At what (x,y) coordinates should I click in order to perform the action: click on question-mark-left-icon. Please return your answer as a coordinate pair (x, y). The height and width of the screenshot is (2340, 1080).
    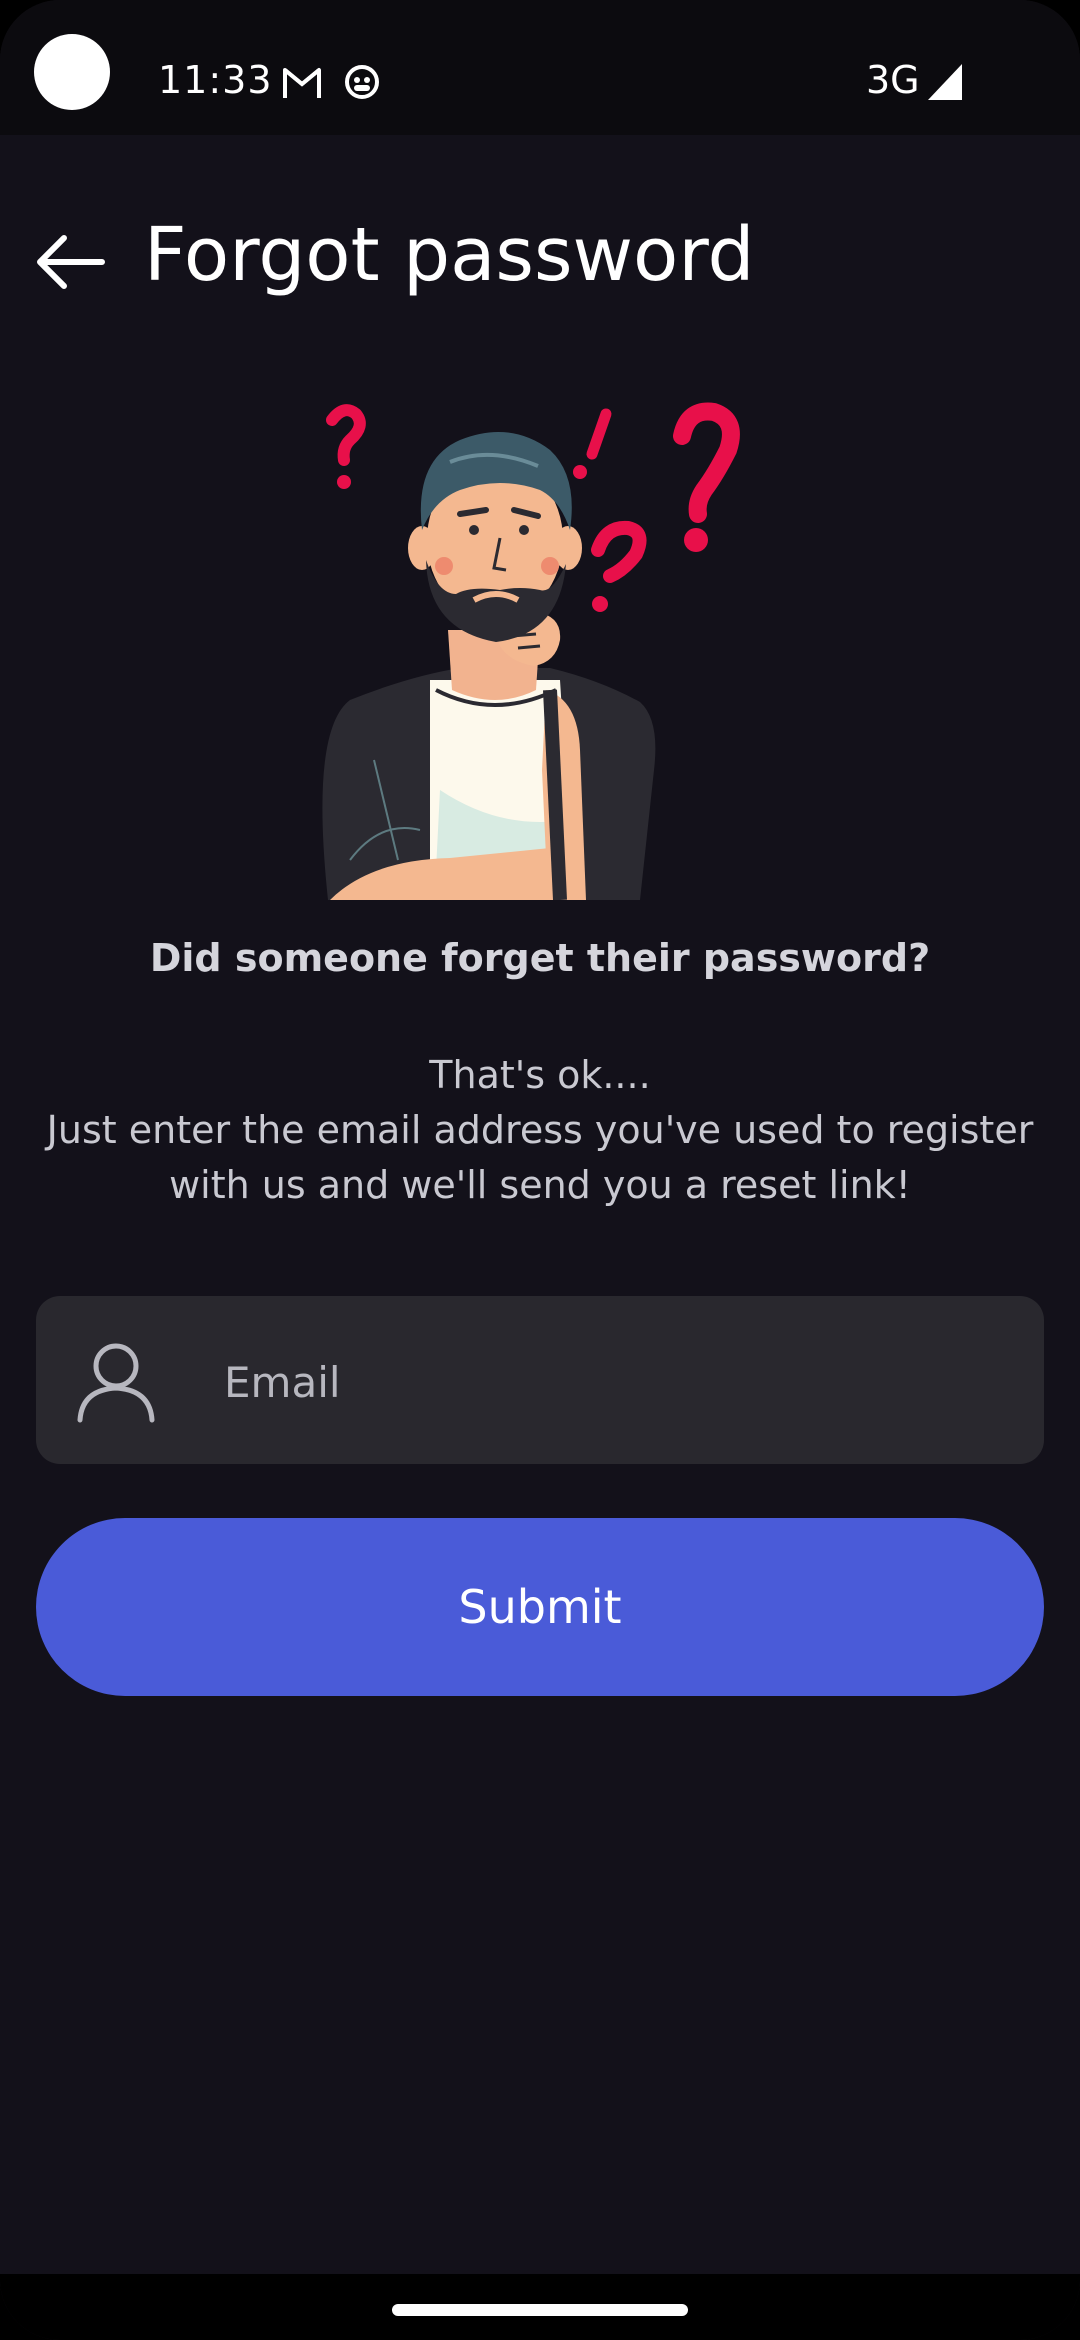
    Looking at the image, I should click on (346, 435).